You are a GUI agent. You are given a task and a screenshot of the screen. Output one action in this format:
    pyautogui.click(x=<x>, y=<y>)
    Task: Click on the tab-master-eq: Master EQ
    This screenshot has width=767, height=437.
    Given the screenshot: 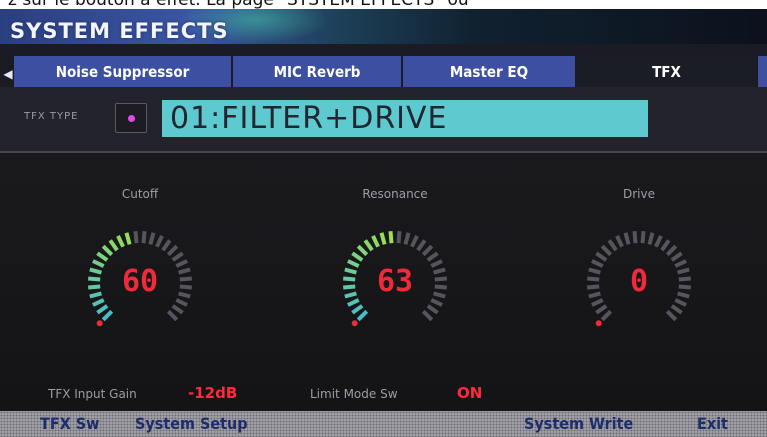 What is the action you would take?
    pyautogui.click(x=489, y=71)
    